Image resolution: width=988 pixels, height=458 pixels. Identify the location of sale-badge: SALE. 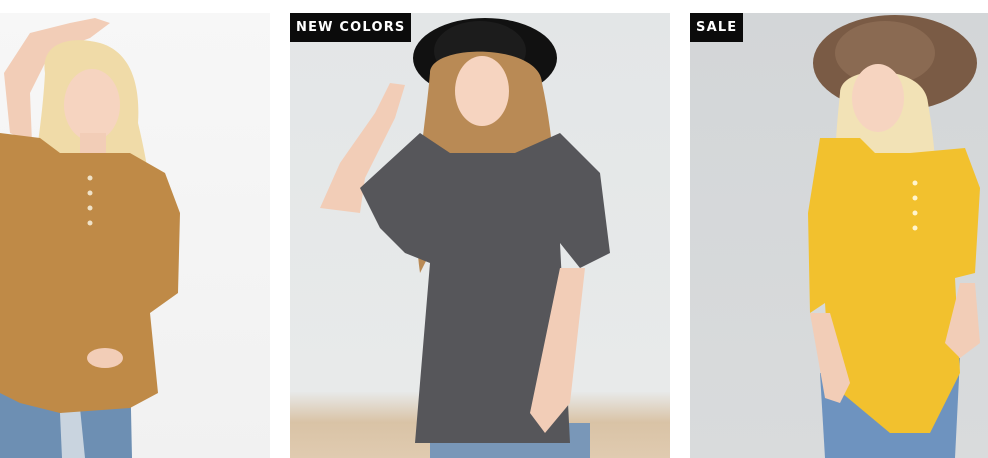
(717, 27).